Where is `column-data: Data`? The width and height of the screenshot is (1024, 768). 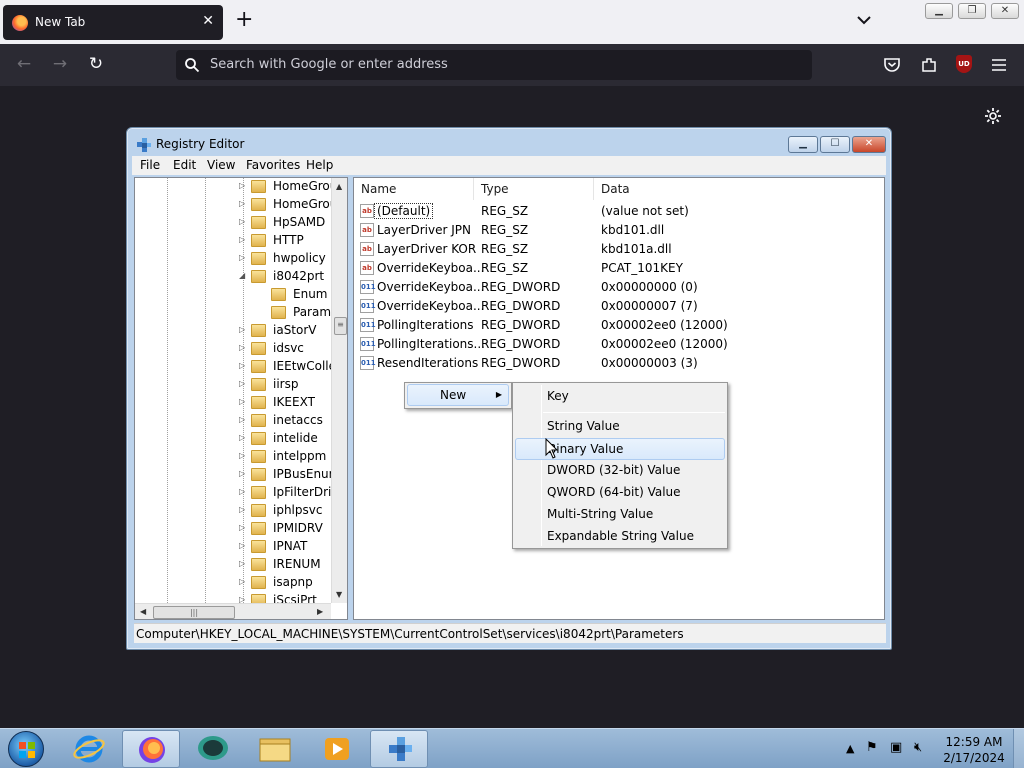 column-data: Data is located at coordinates (739, 189).